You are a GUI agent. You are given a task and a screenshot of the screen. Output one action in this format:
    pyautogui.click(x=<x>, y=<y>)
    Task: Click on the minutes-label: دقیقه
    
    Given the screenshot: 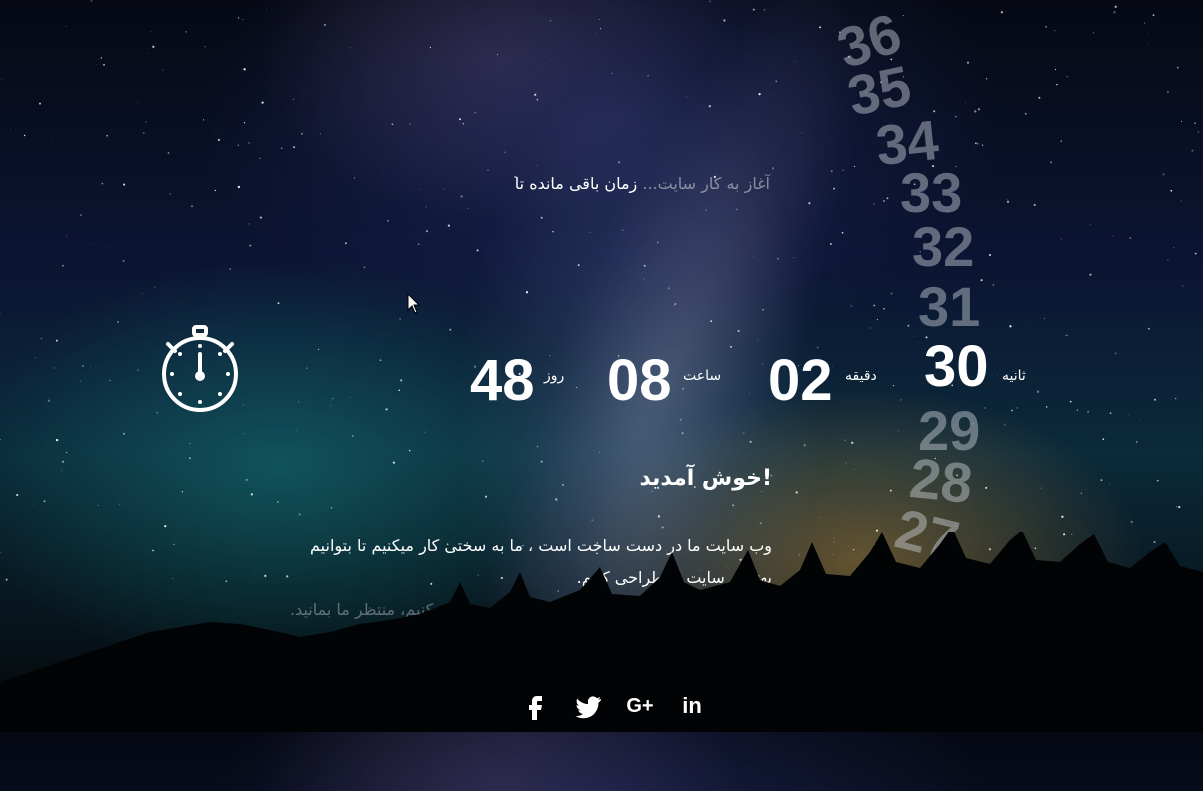 What is the action you would take?
    pyautogui.click(x=861, y=376)
    